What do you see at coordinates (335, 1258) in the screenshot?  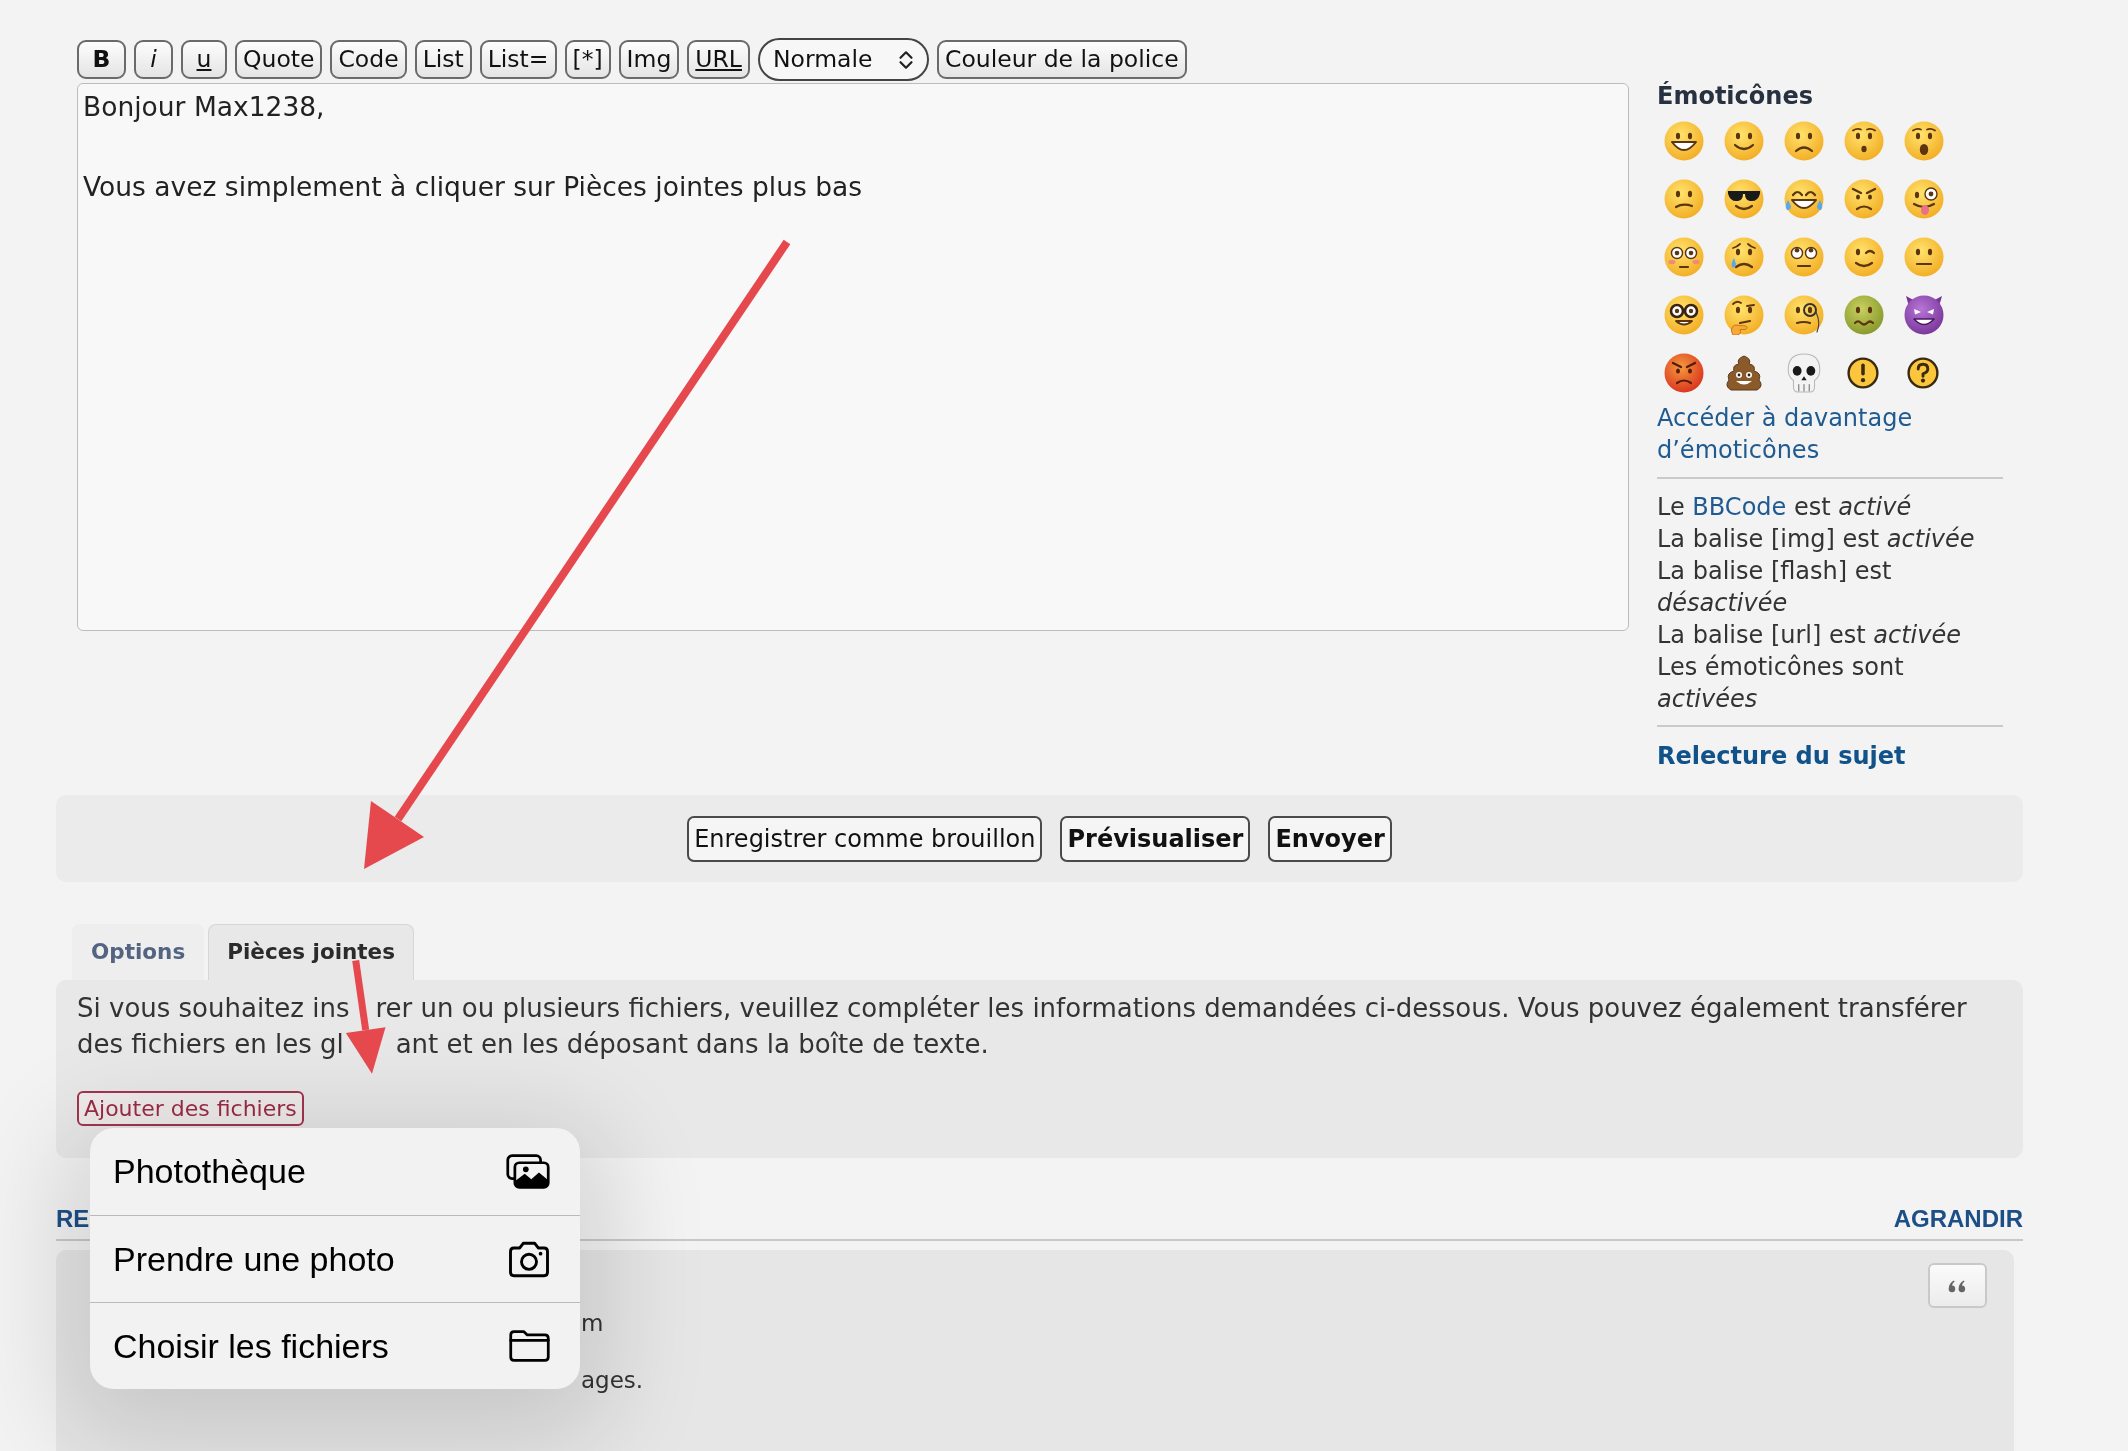 I see `menu-item: Prendre une photo` at bounding box center [335, 1258].